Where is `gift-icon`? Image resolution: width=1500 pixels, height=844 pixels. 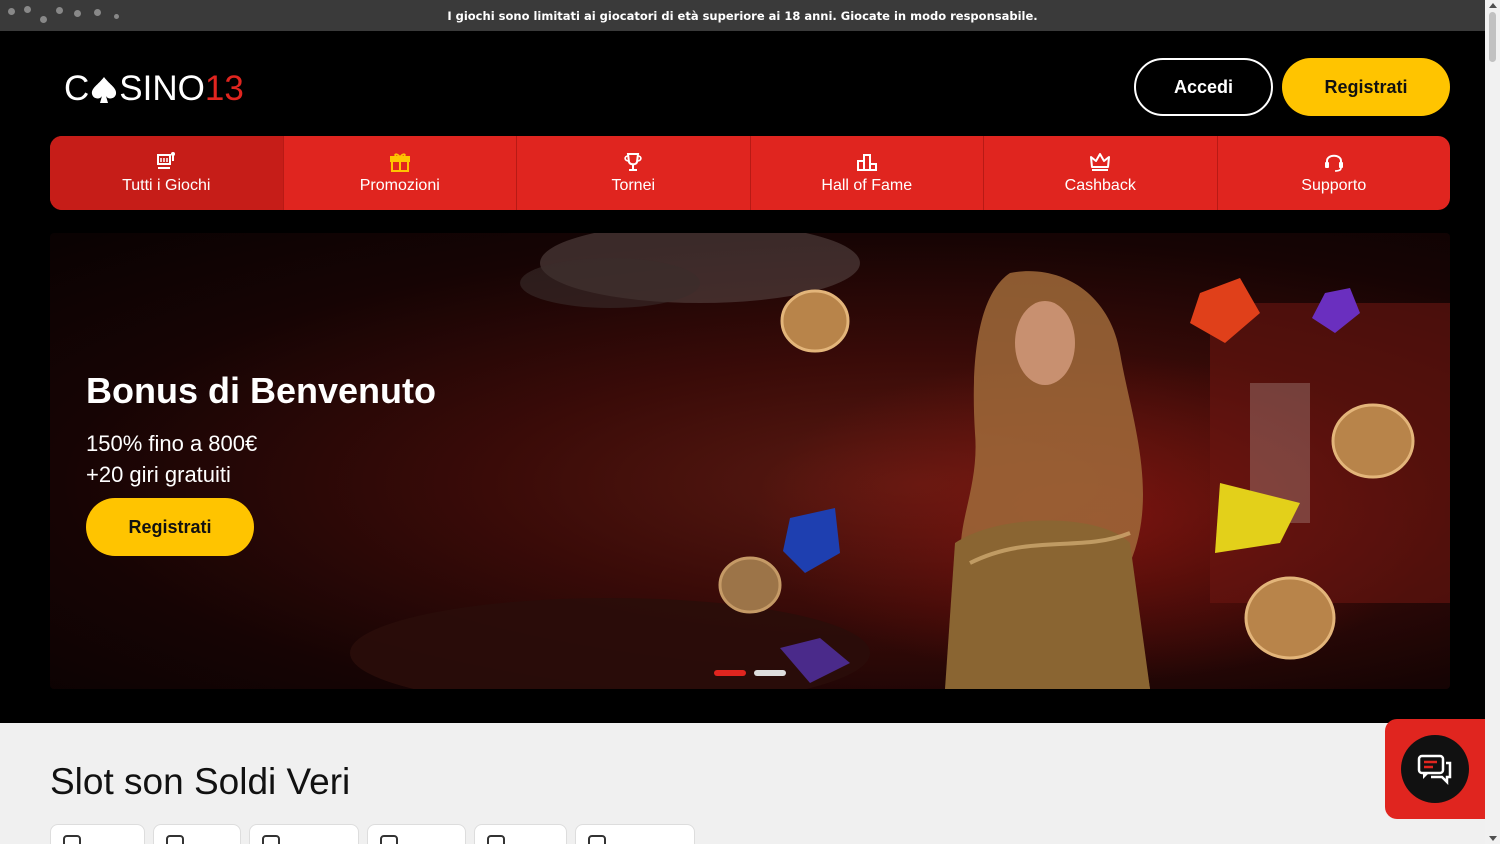
gift-icon is located at coordinates (399, 162).